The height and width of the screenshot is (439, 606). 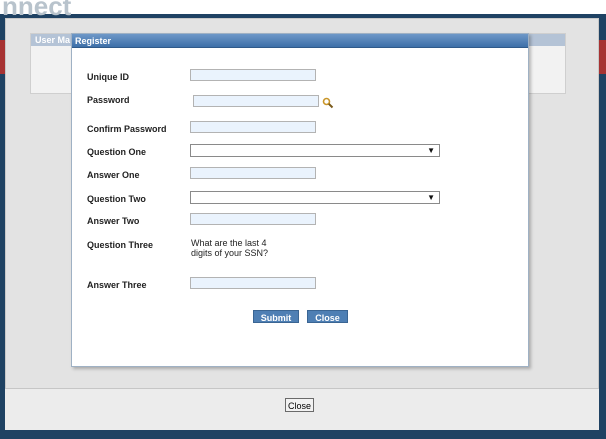 I want to click on question-three-text: What are the last 4 digits of your SSN?, so click(x=230, y=248).